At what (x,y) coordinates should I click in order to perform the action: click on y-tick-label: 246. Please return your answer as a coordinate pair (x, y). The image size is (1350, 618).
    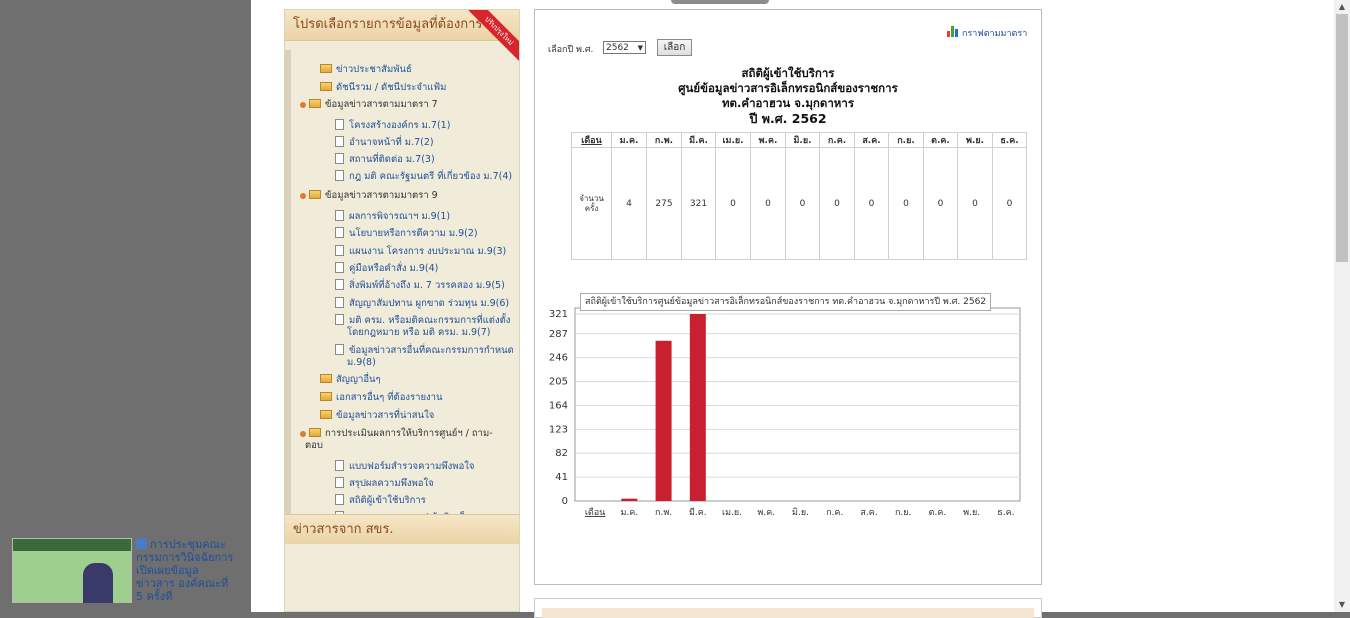
    Looking at the image, I should click on (558, 358).